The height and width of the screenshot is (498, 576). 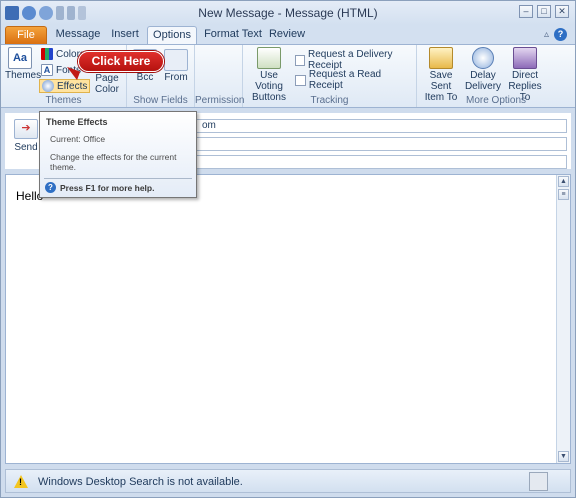 What do you see at coordinates (99, 187) in the screenshot?
I see `tooltip-help: ? Press F1 for more help.` at bounding box center [99, 187].